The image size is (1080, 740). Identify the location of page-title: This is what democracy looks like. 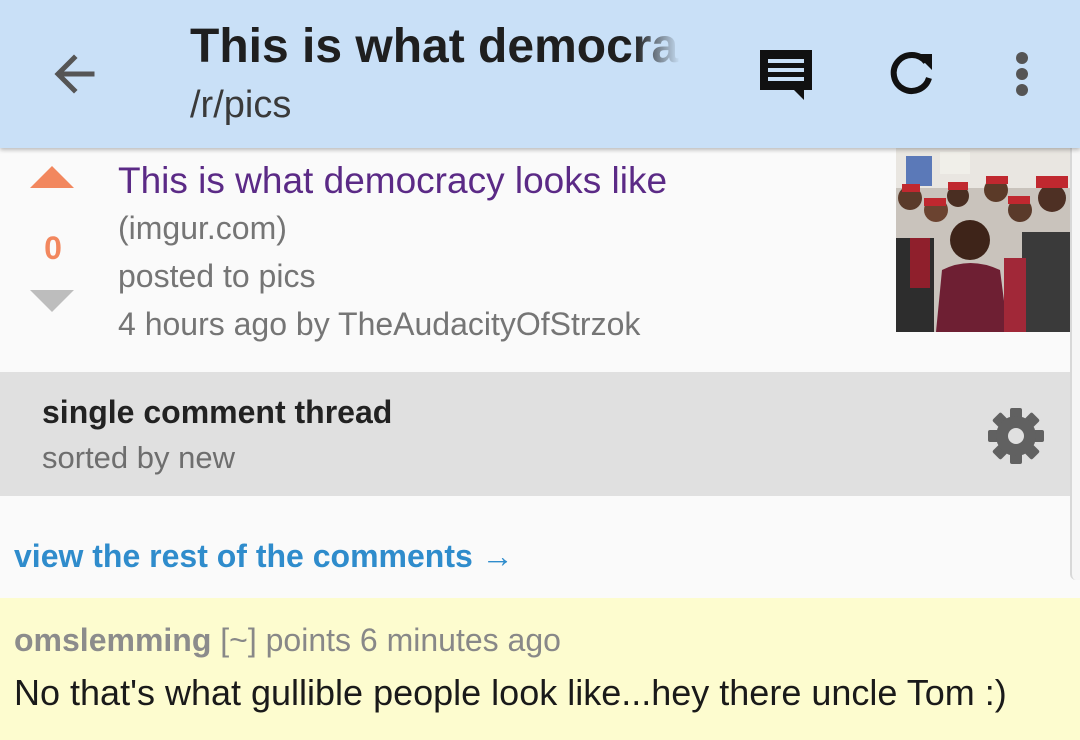
(435, 46).